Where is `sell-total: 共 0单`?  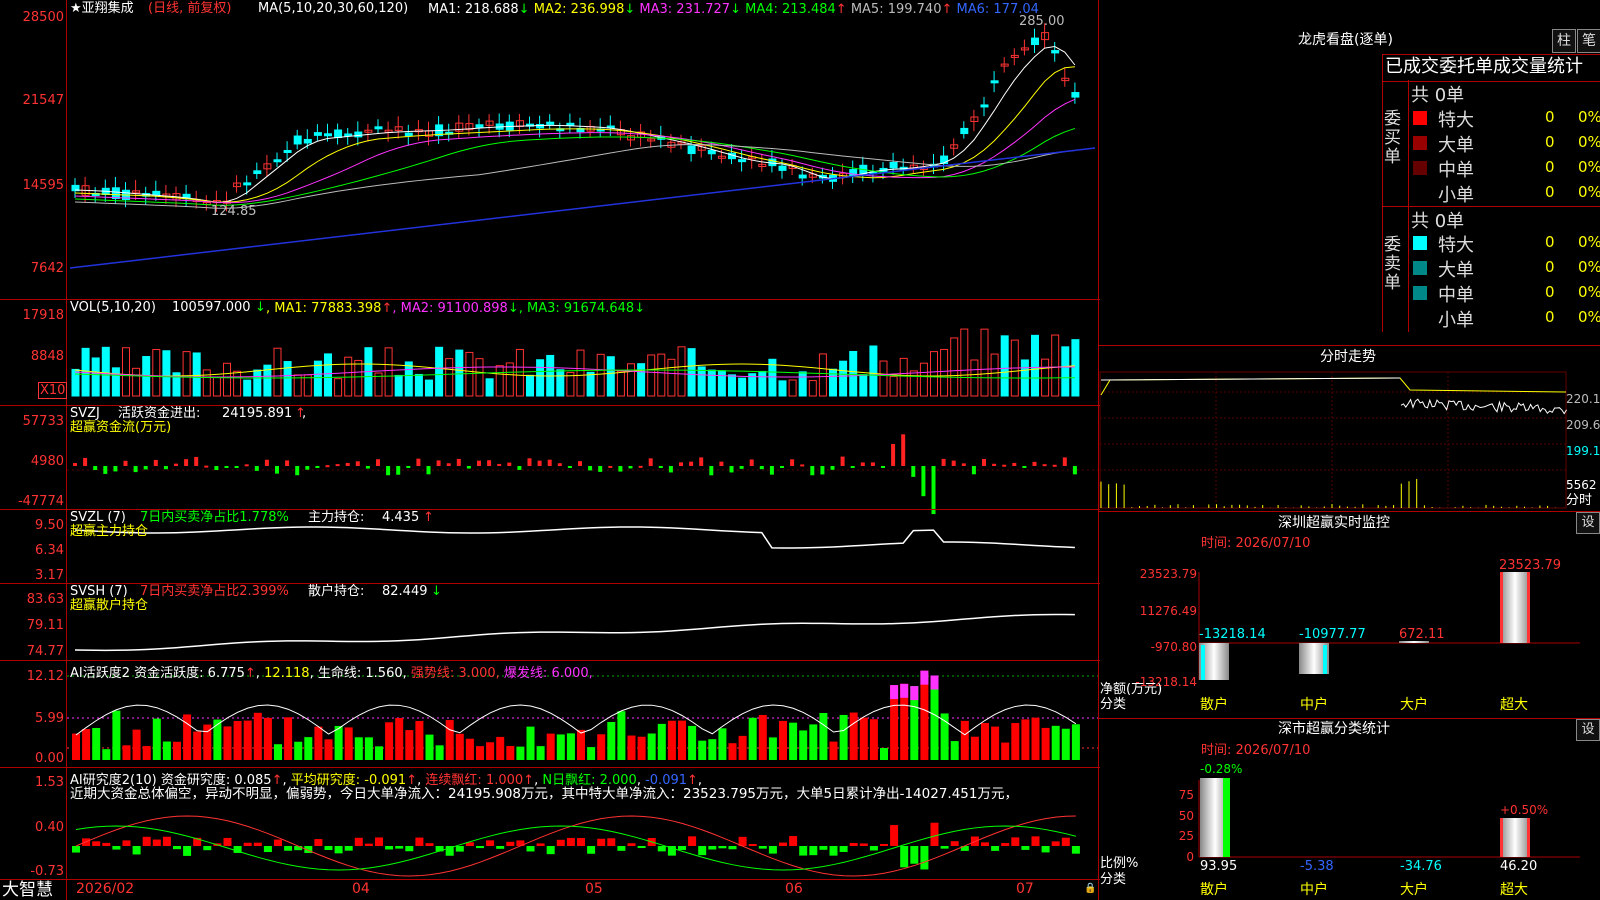 sell-total: 共 0单 is located at coordinates (1438, 221).